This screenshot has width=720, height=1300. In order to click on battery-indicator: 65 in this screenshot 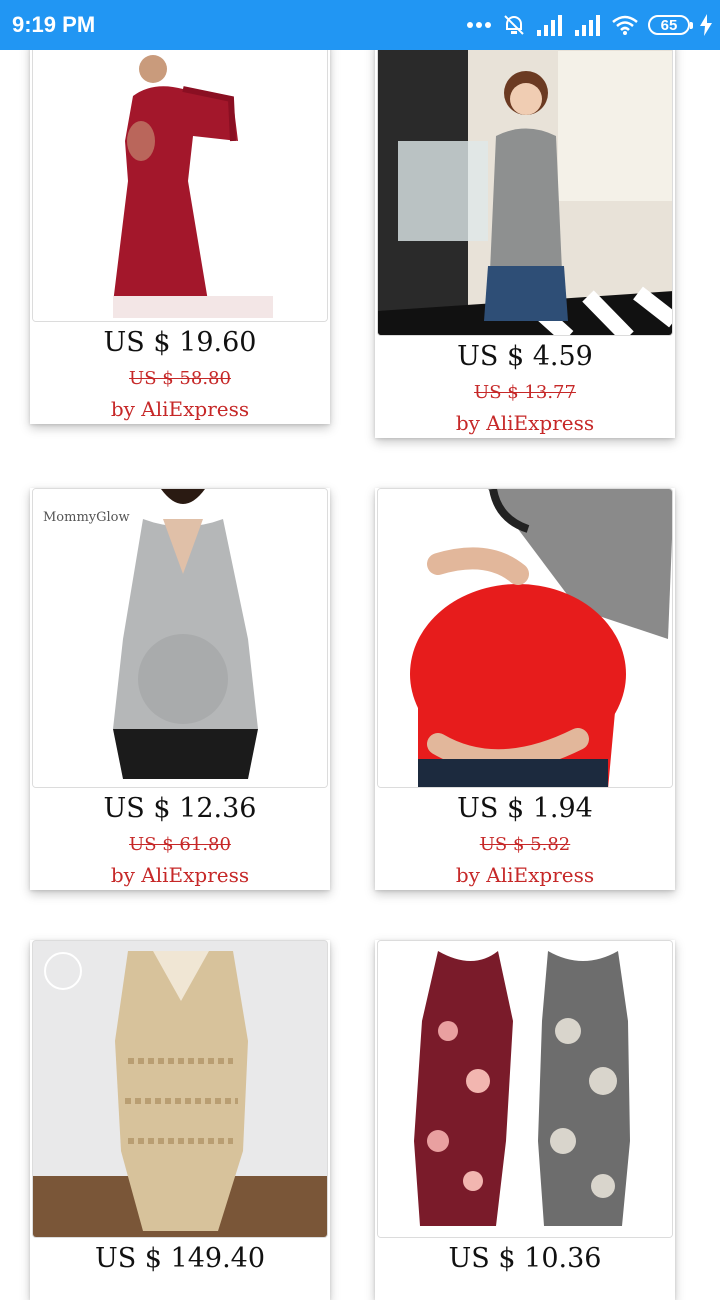, I will do `click(670, 25)`.